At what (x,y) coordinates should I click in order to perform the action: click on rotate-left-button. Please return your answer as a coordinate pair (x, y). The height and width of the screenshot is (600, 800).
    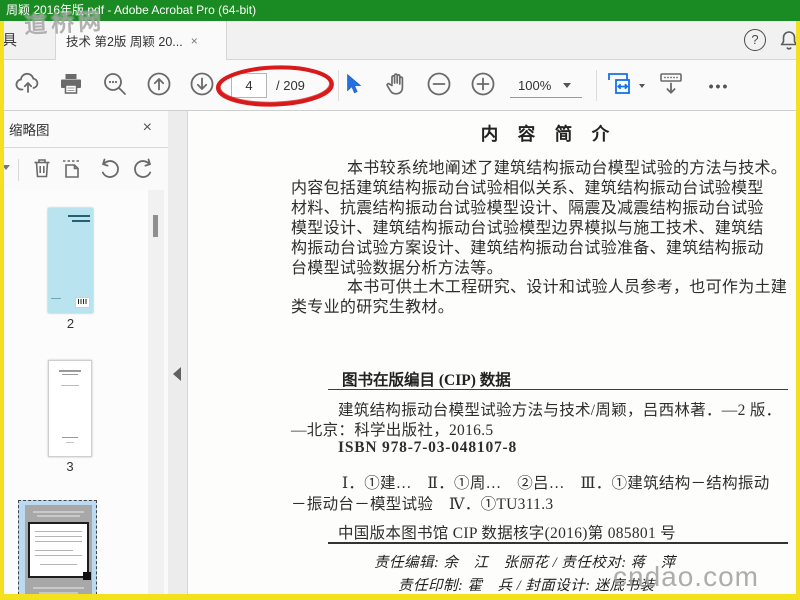
    Looking at the image, I should click on (109, 170).